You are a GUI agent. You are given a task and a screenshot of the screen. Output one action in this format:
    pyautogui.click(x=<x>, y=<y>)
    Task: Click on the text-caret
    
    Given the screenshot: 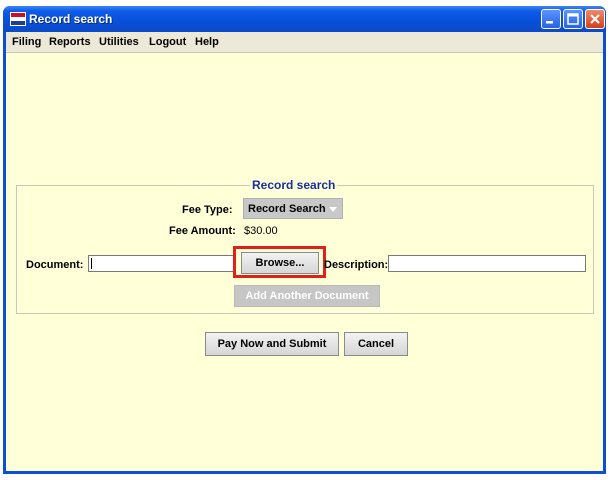 What is the action you would take?
    pyautogui.click(x=91, y=263)
    